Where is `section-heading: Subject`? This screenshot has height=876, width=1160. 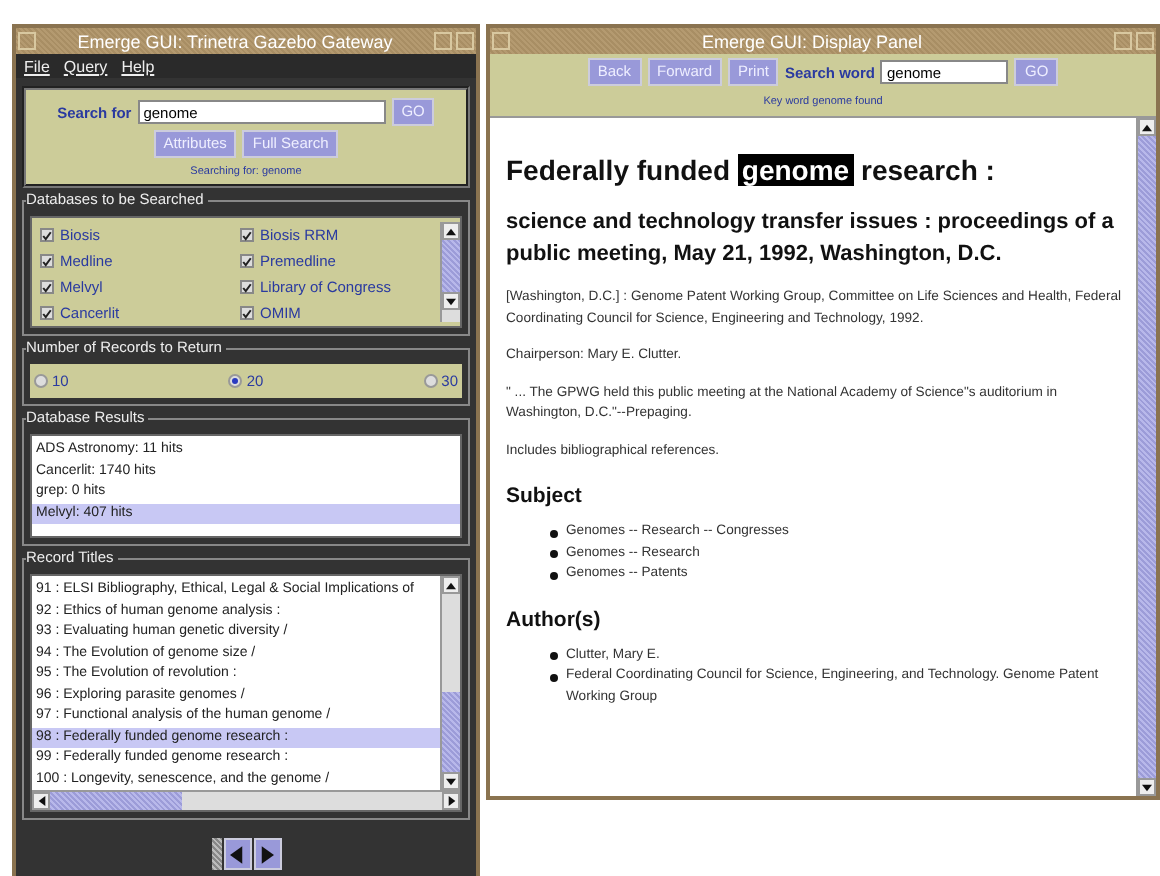 section-heading: Subject is located at coordinates (545, 496).